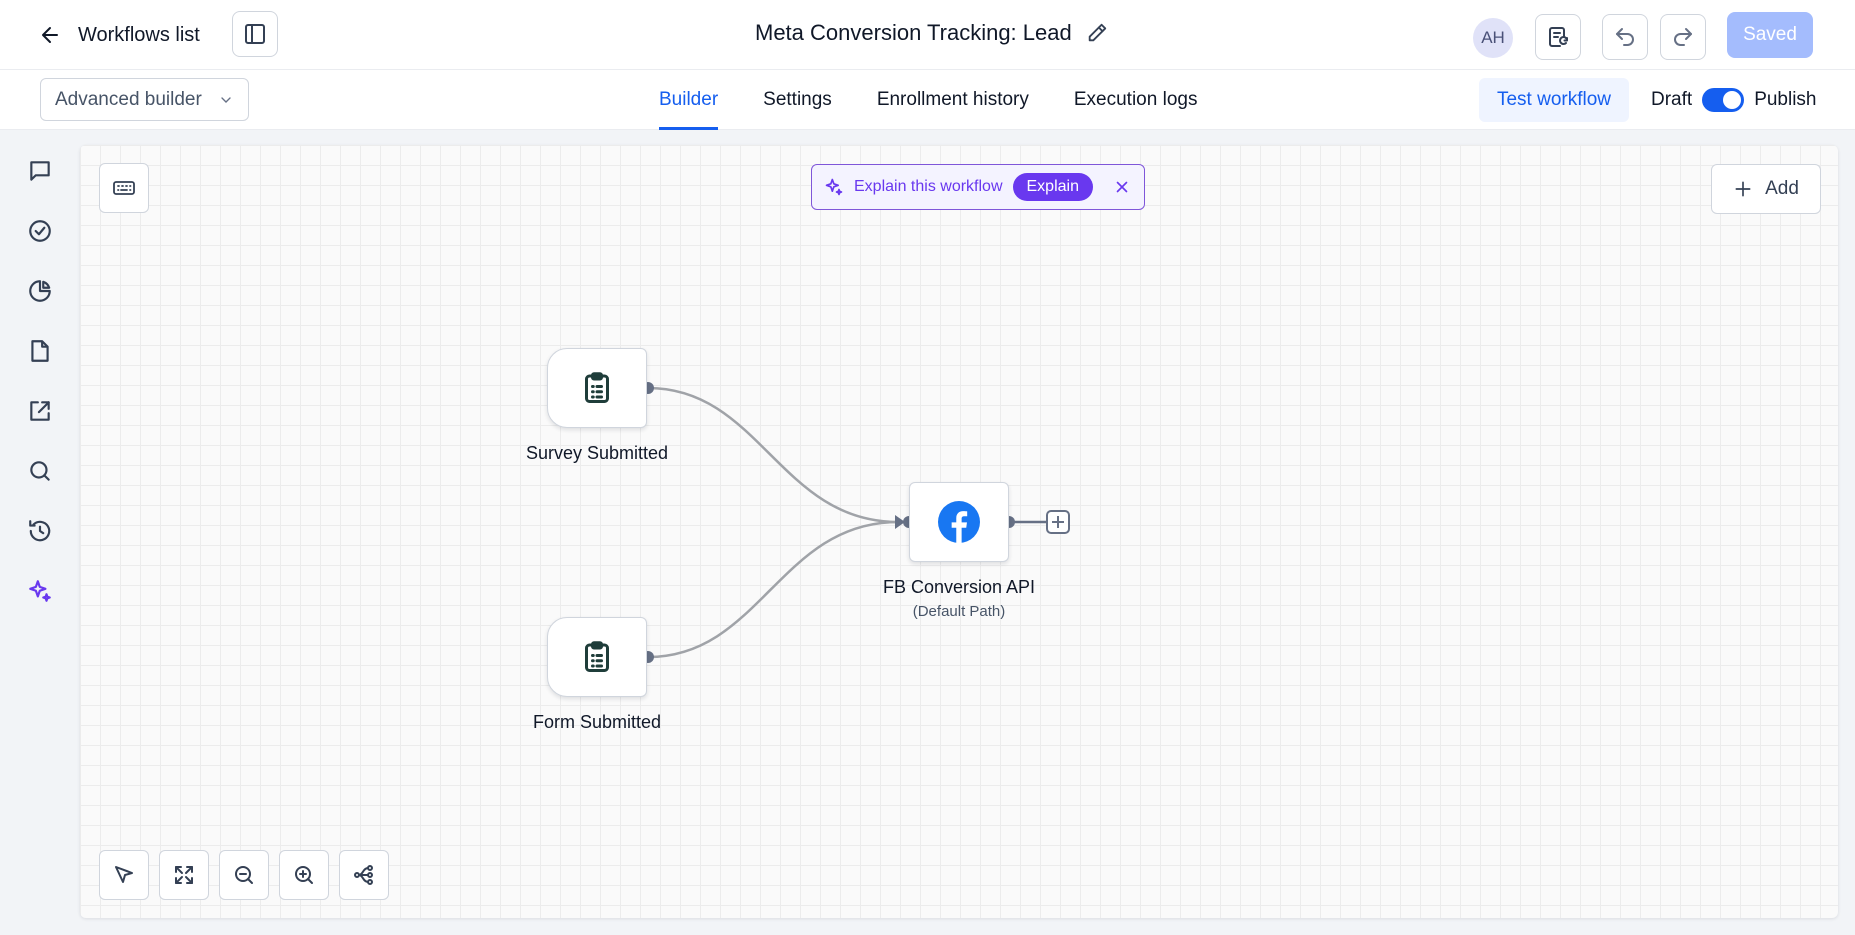 The width and height of the screenshot is (1855, 935). I want to click on sidebar-item-chat, so click(40, 171).